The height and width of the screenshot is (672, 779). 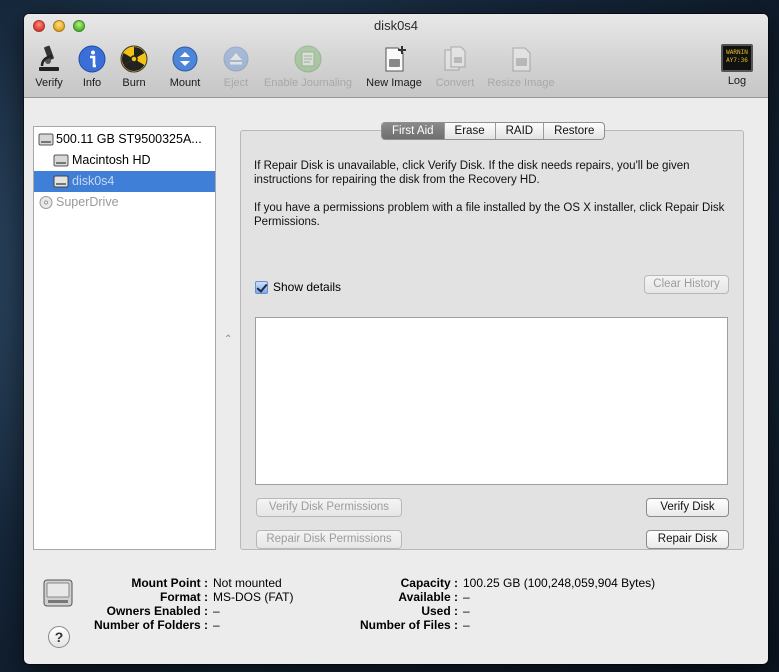 What do you see at coordinates (687, 539) in the screenshot?
I see `repair-disk-button: Repair Disk` at bounding box center [687, 539].